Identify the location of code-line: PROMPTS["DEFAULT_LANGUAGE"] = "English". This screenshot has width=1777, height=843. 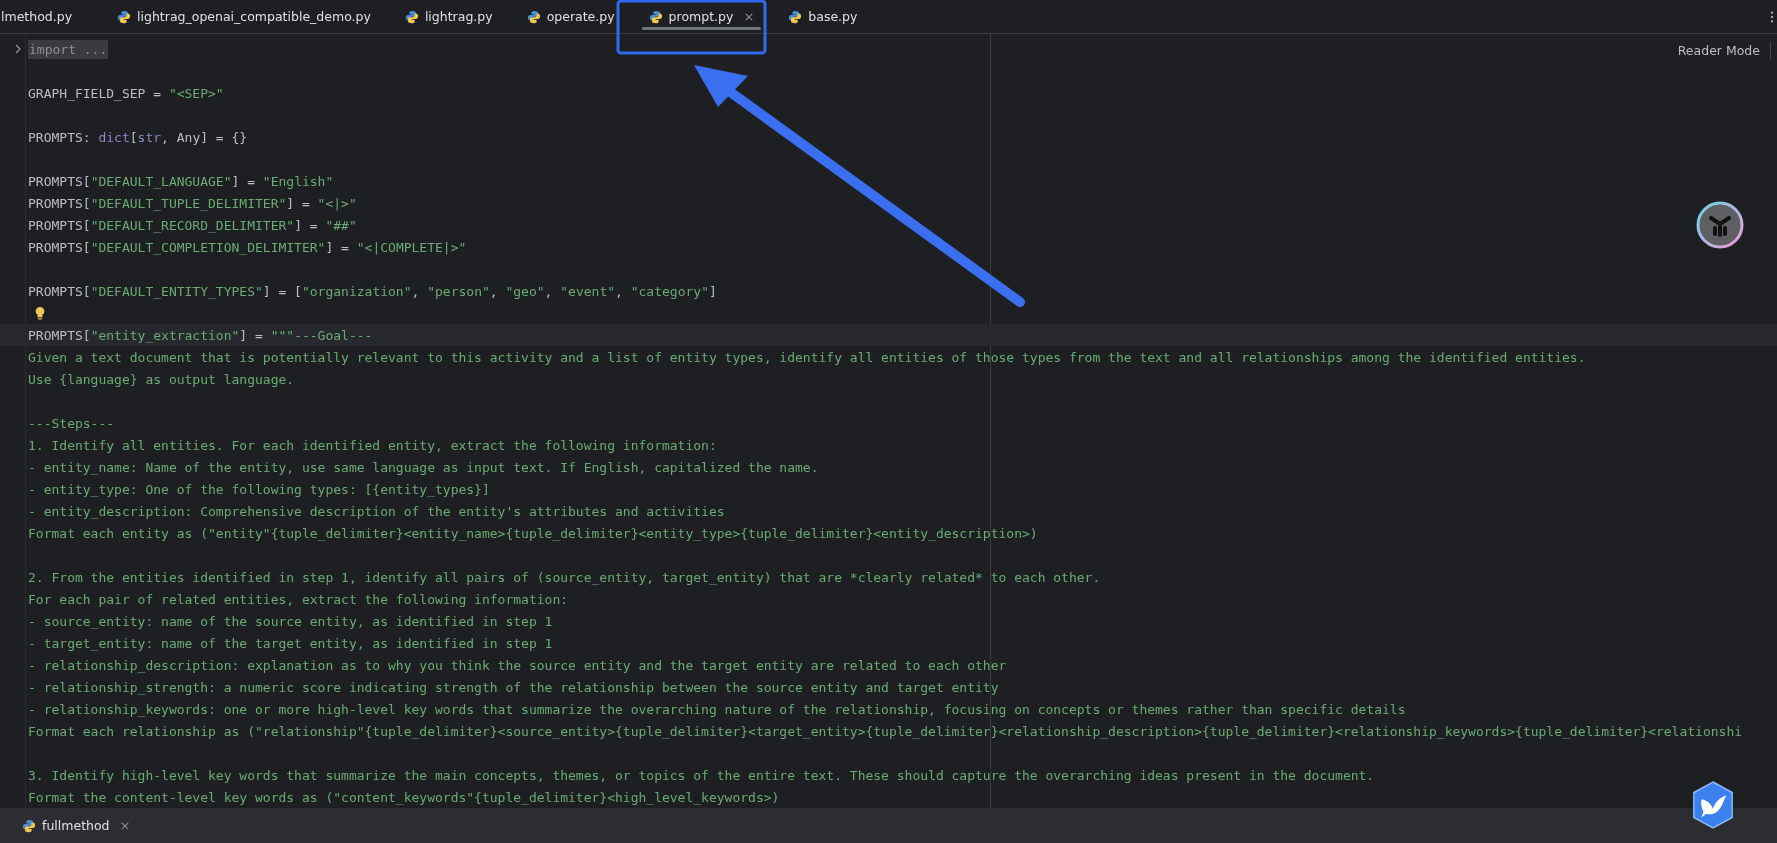
(181, 181).